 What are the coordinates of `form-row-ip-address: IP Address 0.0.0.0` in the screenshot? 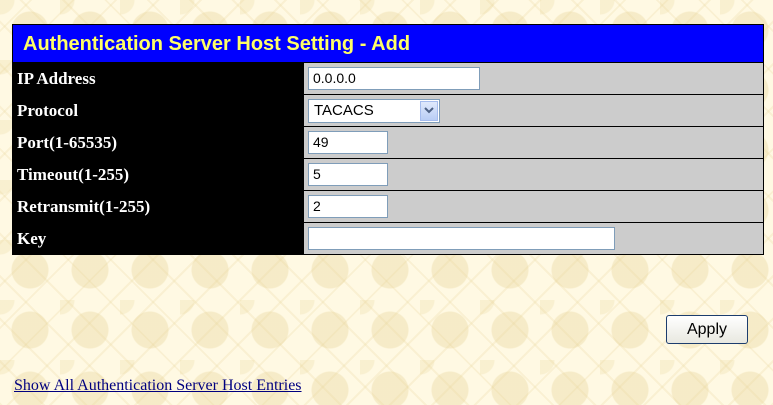 It's located at (388, 78).